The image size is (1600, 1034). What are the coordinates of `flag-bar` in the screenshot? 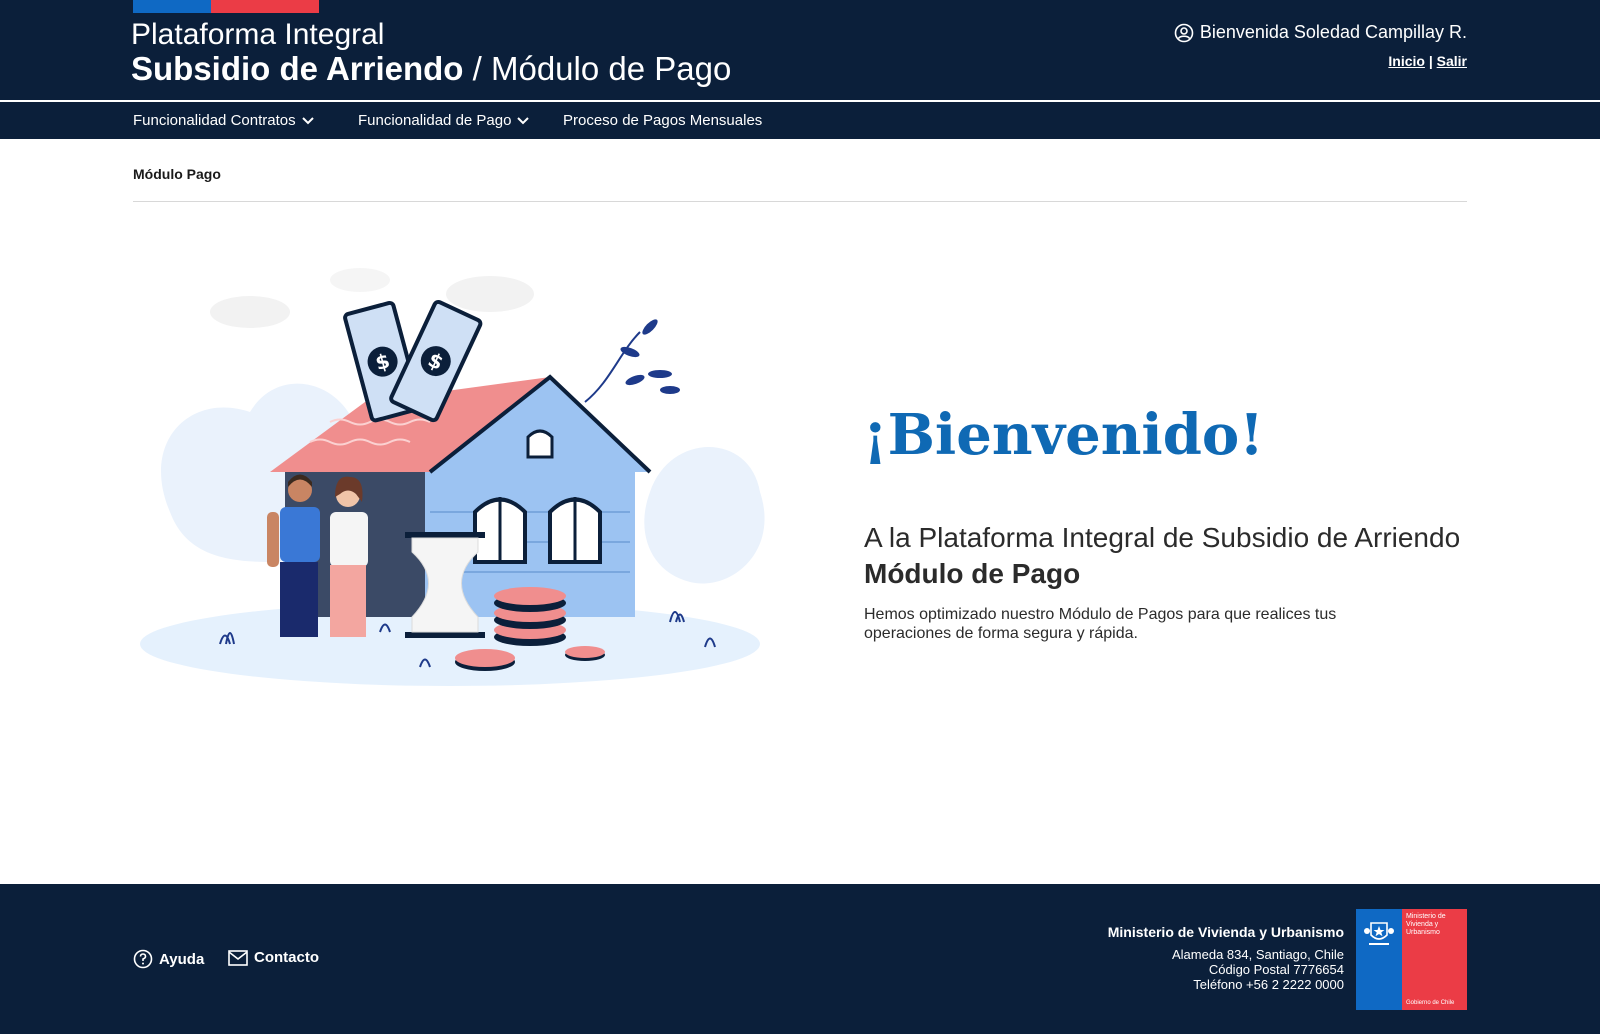 It's located at (226, 6).